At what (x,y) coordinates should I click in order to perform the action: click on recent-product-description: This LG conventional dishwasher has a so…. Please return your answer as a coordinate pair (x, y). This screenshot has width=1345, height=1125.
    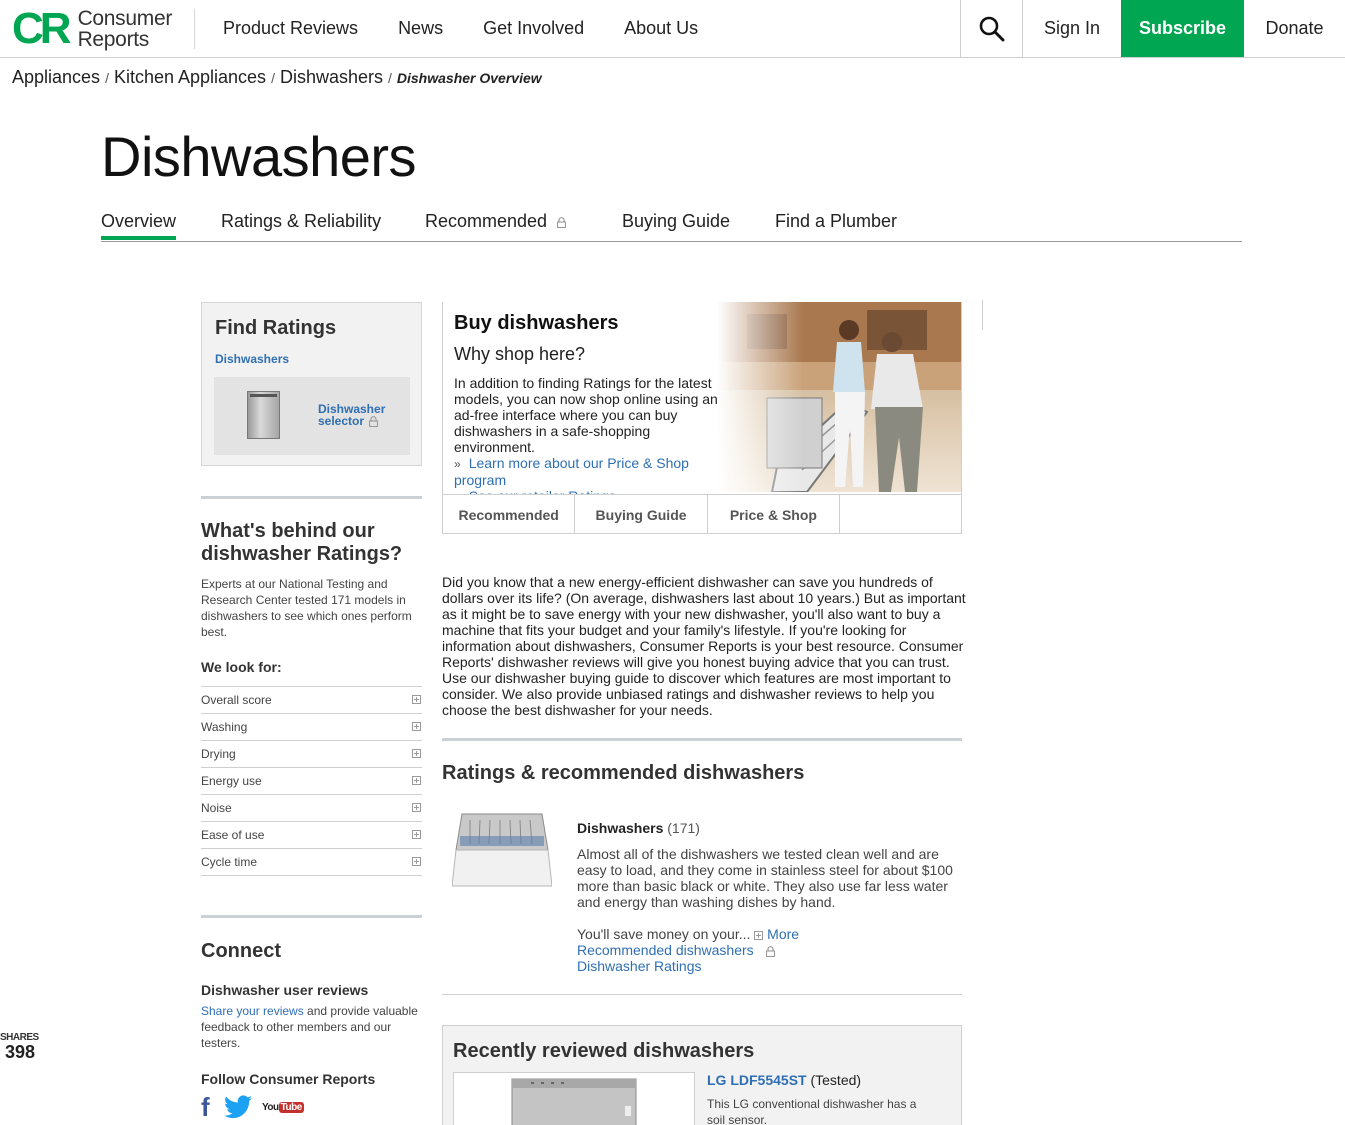
    Looking at the image, I should click on (812, 1111).